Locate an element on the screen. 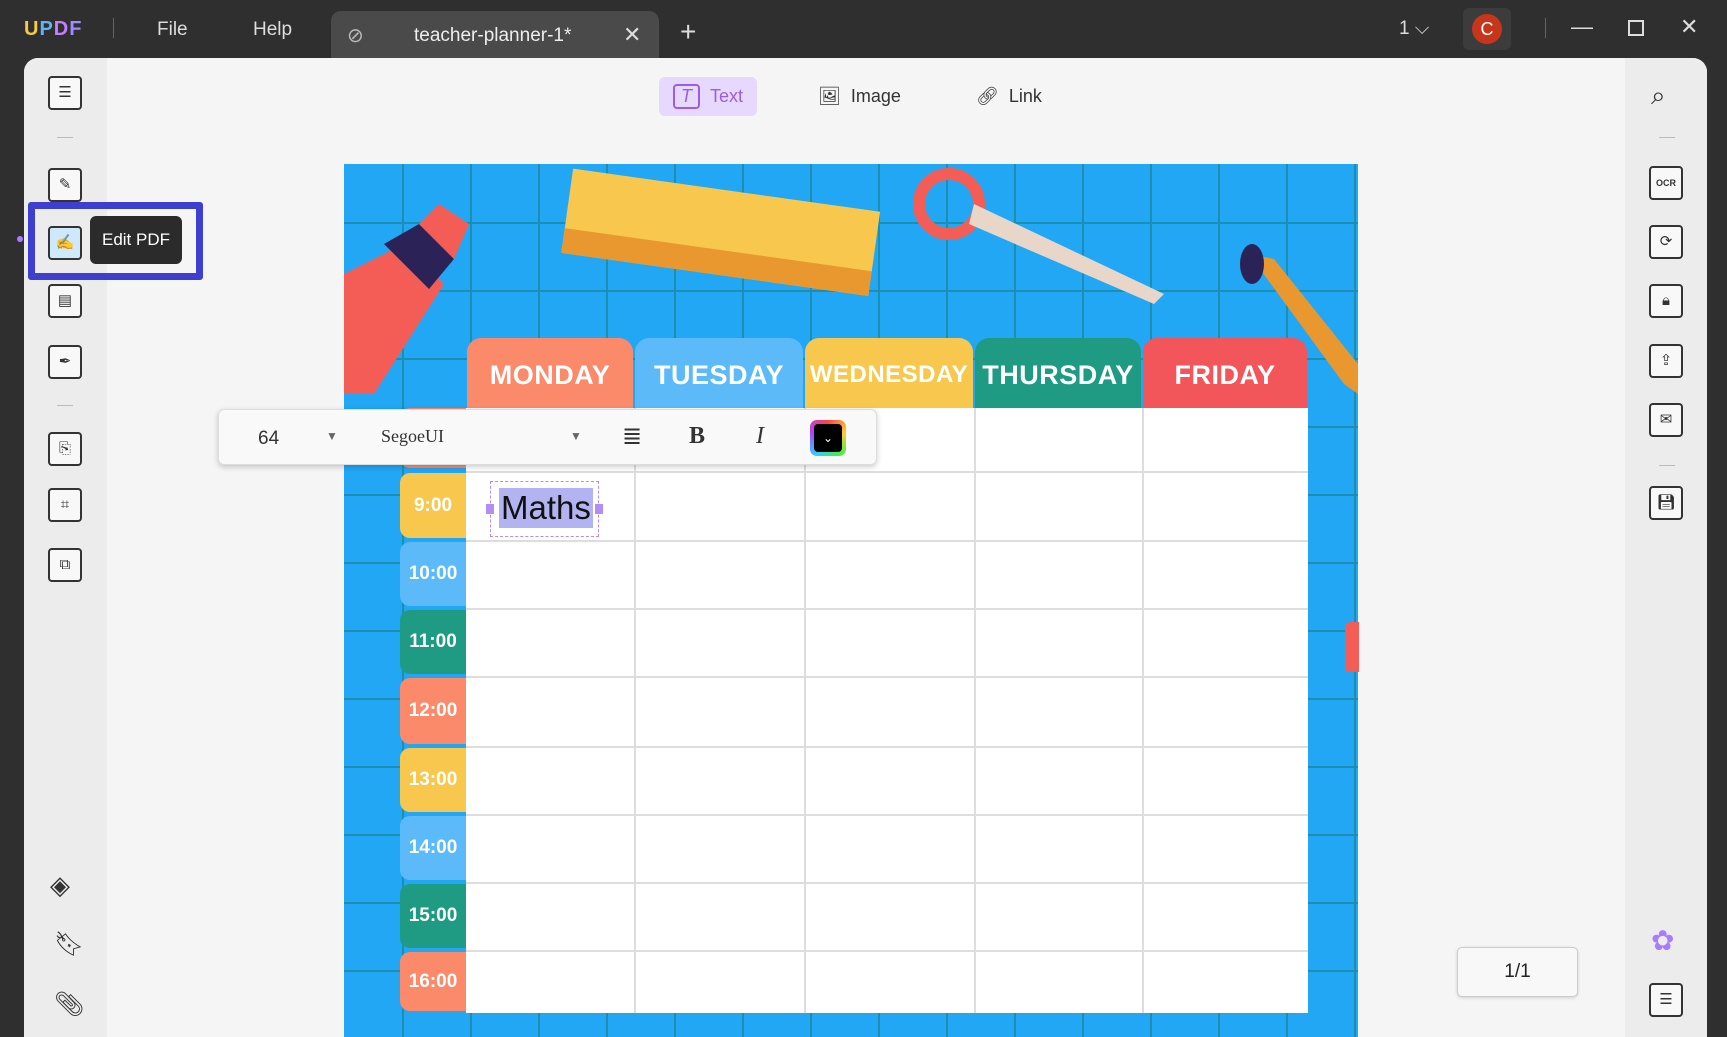  avatar: C is located at coordinates (1487, 29).